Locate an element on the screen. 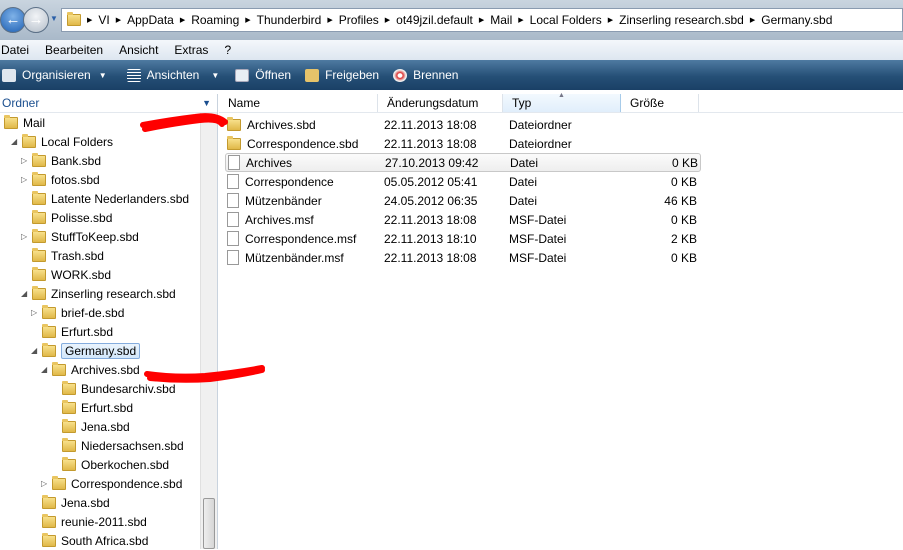  tree-item: ◢ Zinserling research.sbd is located at coordinates (98, 293).